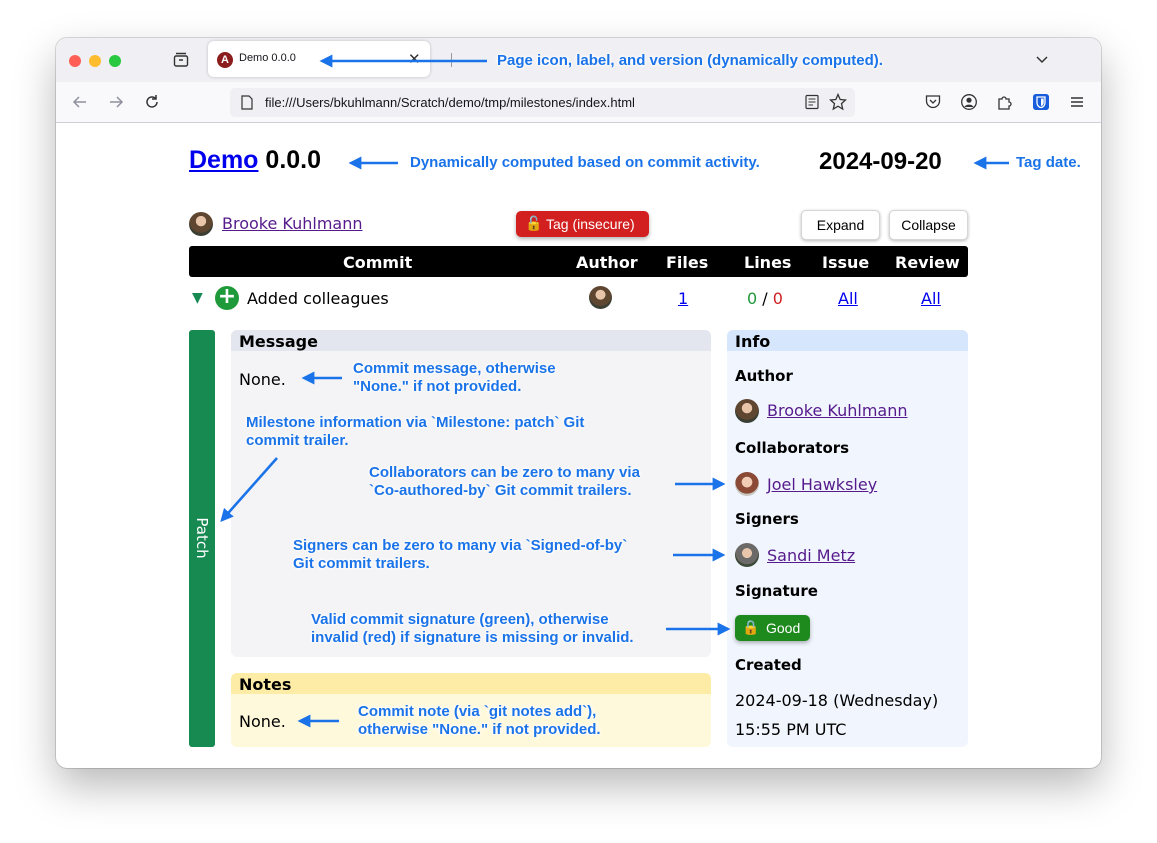 The height and width of the screenshot is (843, 1157). What do you see at coordinates (590, 224) in the screenshot?
I see `tag-status-label: Tag (insecure)` at bounding box center [590, 224].